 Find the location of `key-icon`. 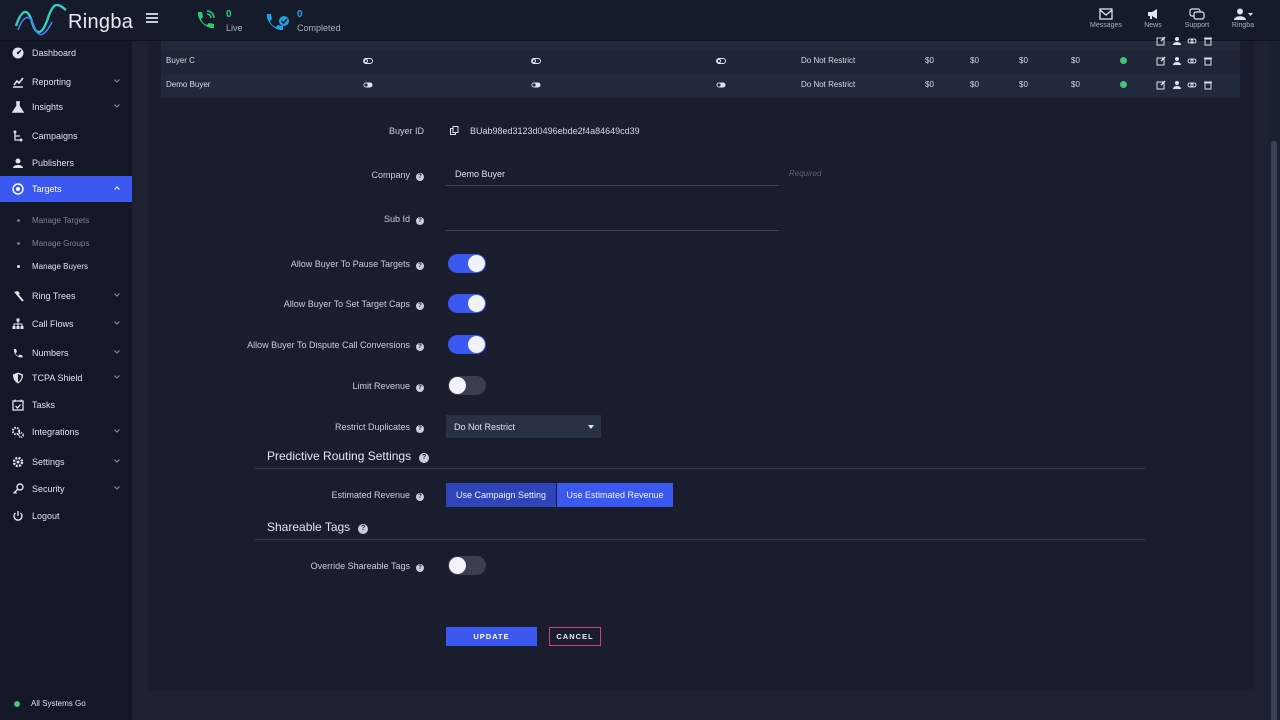

key-icon is located at coordinates (18, 488).